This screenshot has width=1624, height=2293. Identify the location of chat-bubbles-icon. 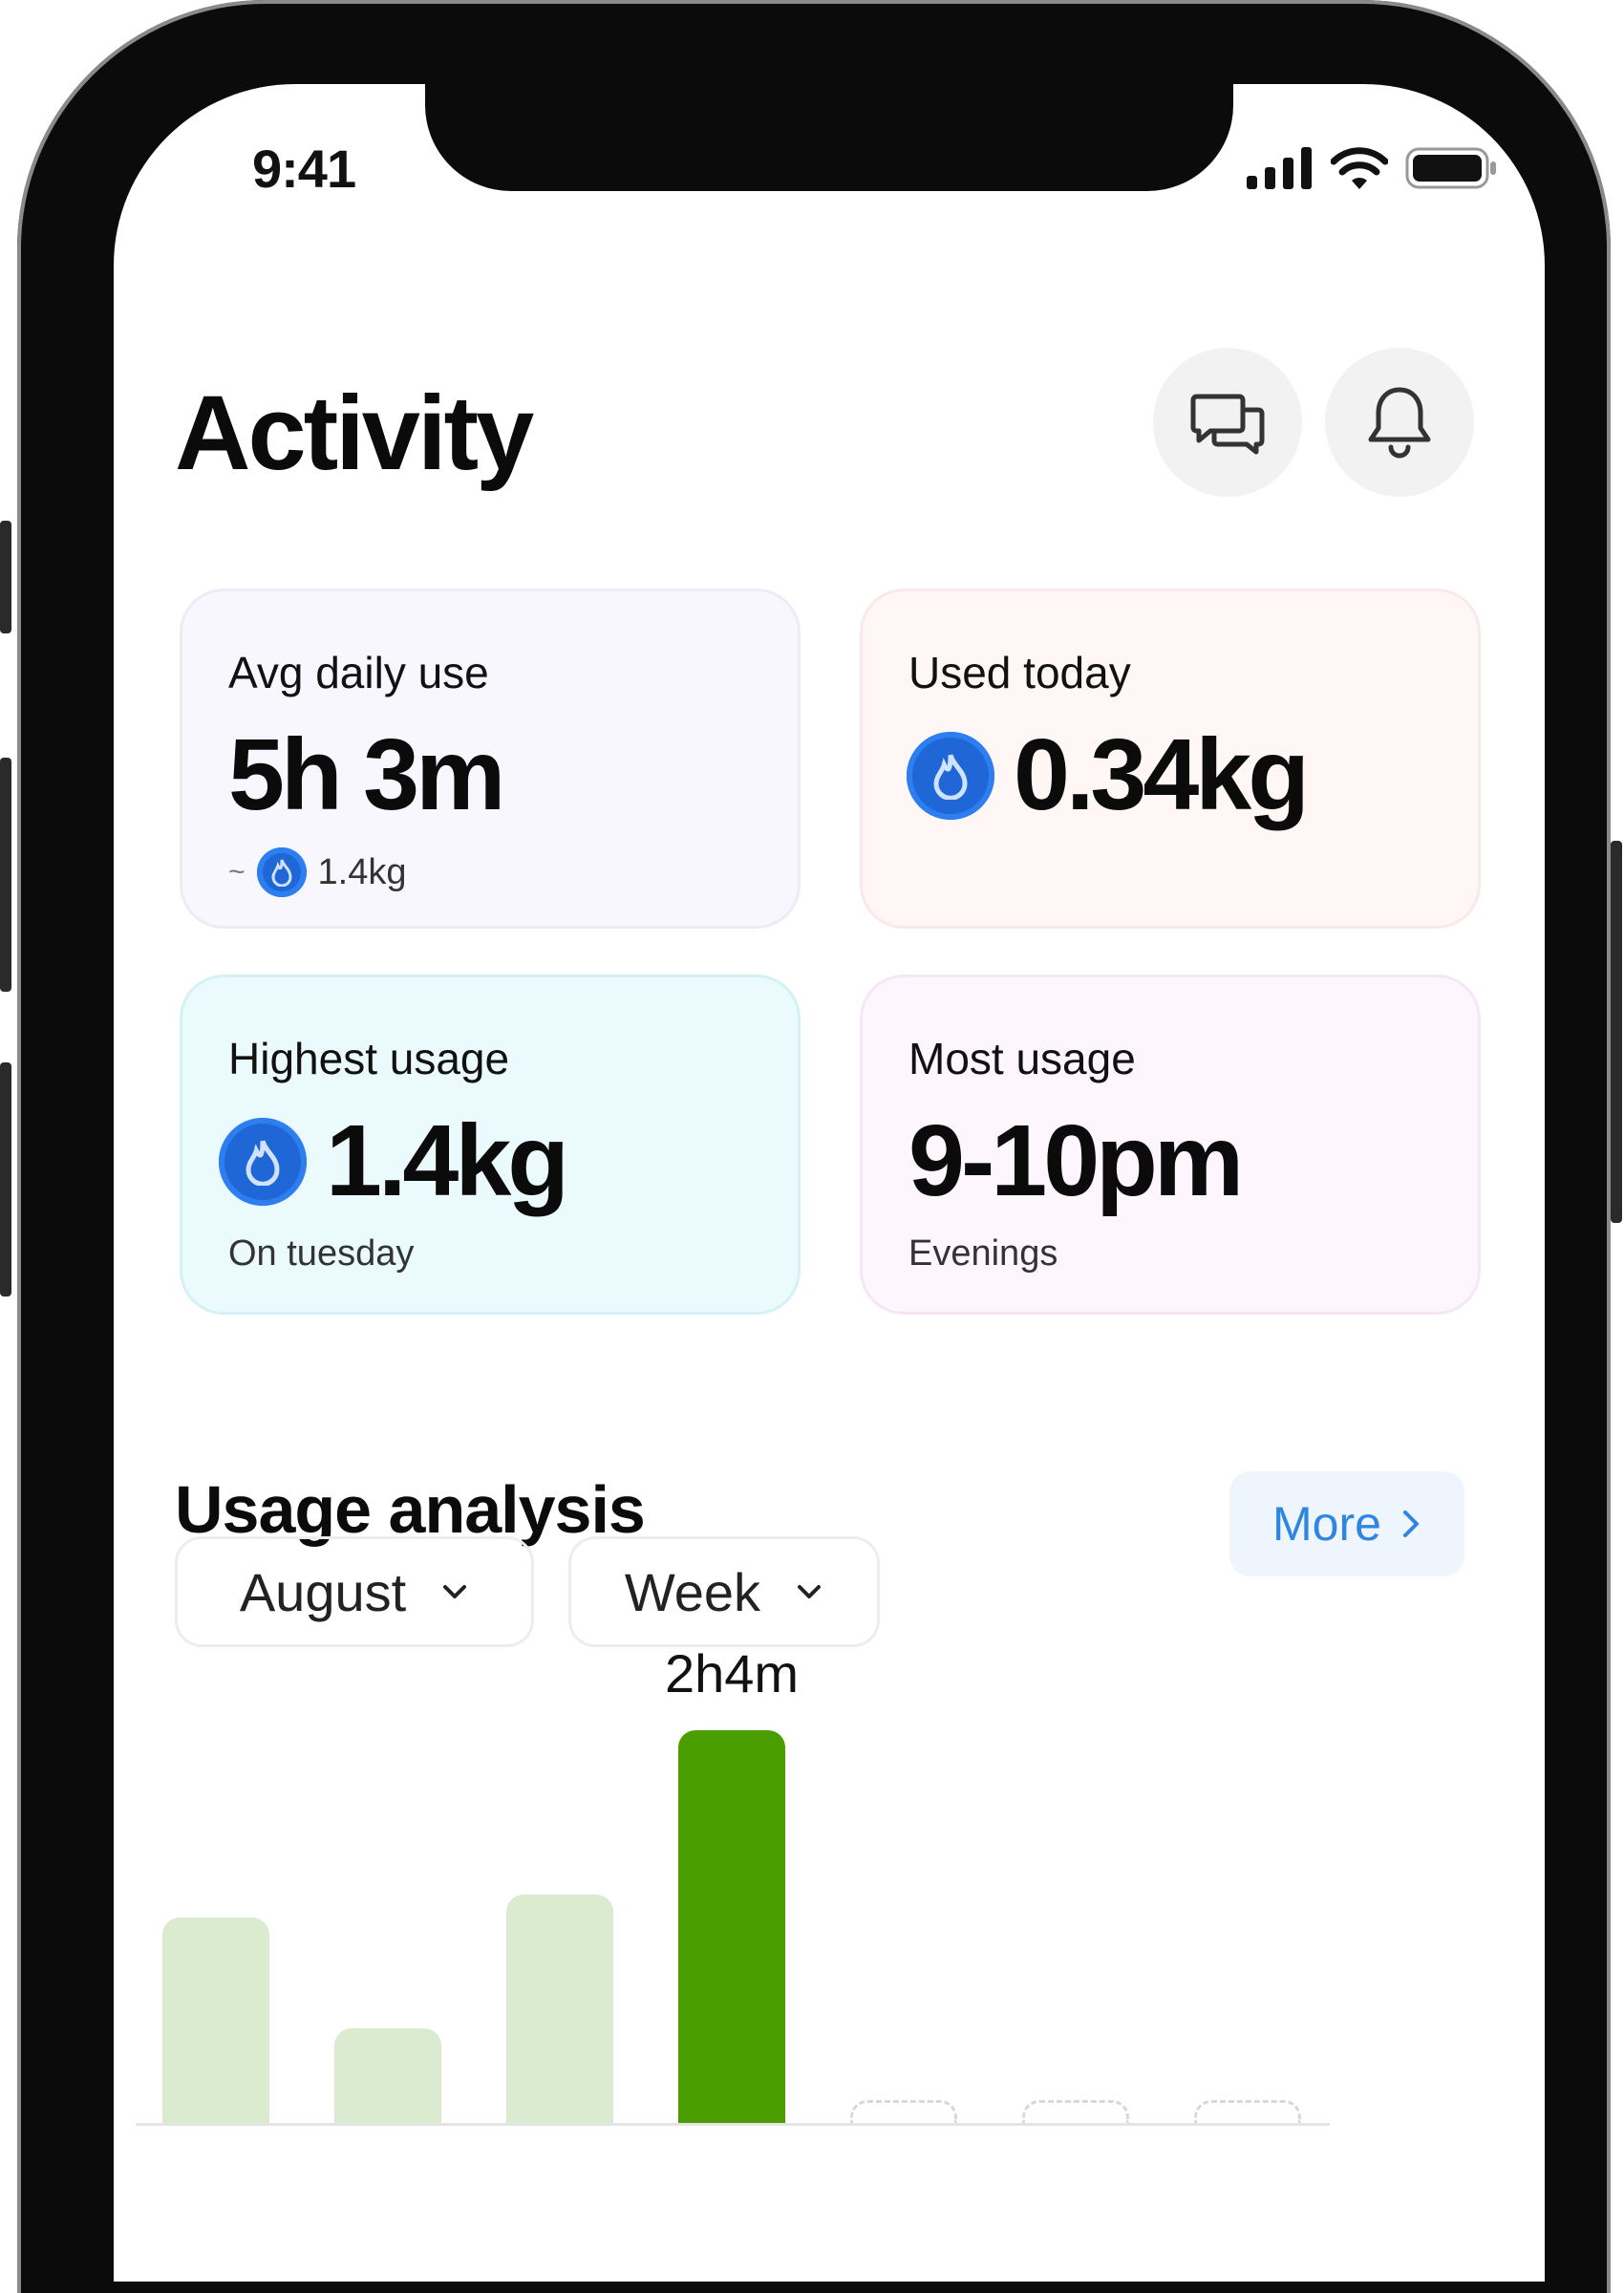
(1228, 424).